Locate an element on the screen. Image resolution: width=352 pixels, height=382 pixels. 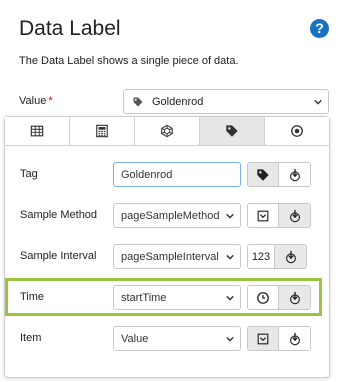
tab-other is located at coordinates (297, 131).